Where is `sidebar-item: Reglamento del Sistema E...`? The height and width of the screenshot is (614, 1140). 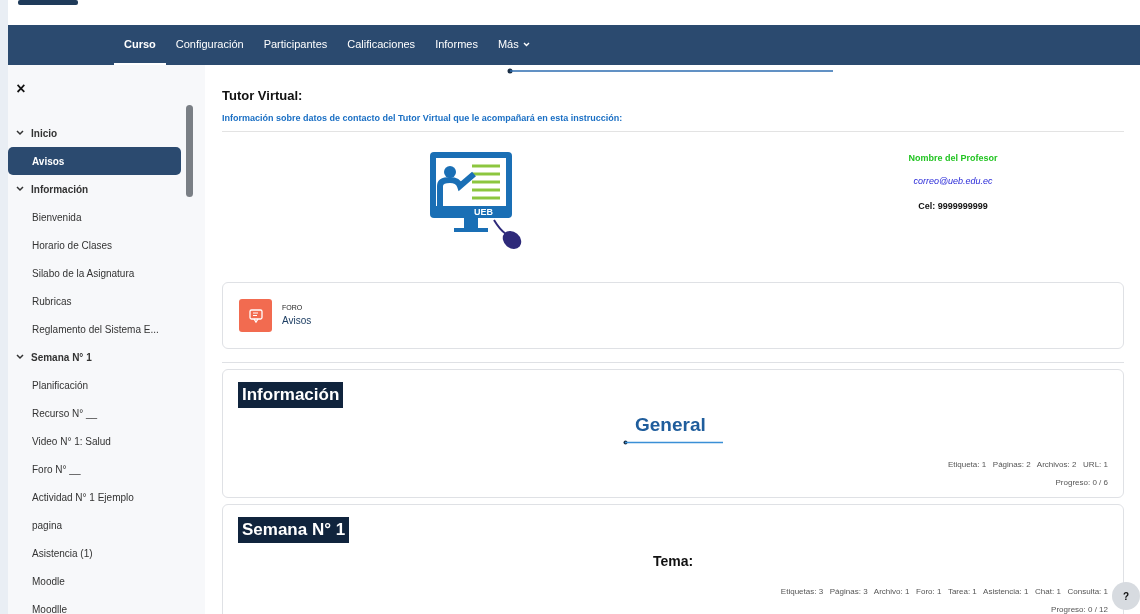 sidebar-item: Reglamento del Sistema E... is located at coordinates (94, 329).